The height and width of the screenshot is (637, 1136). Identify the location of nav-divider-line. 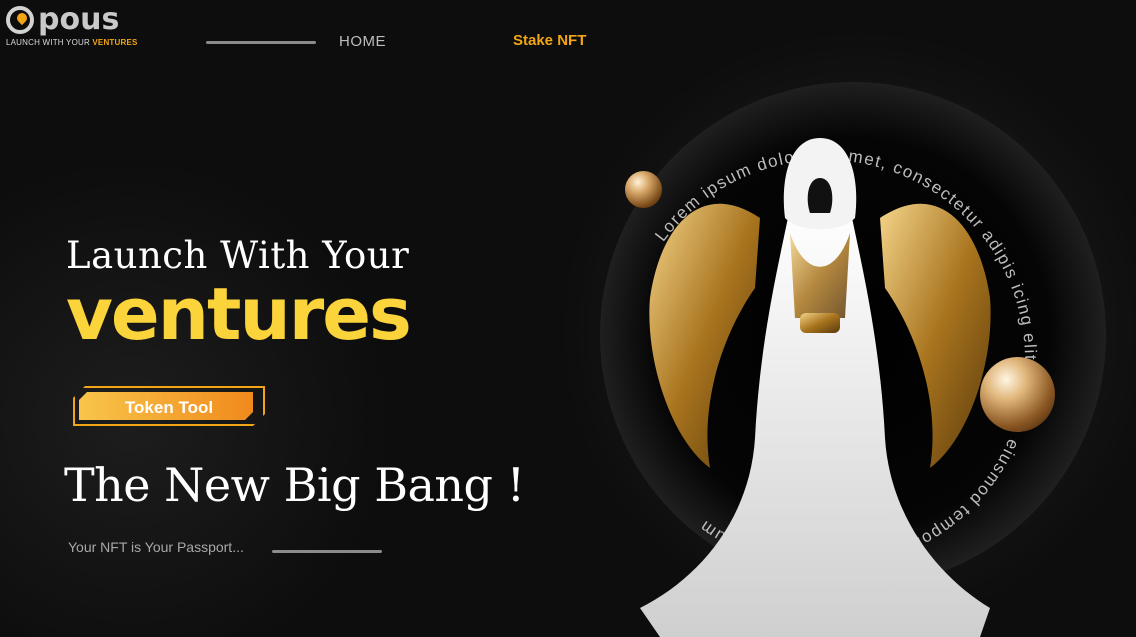
(261, 42).